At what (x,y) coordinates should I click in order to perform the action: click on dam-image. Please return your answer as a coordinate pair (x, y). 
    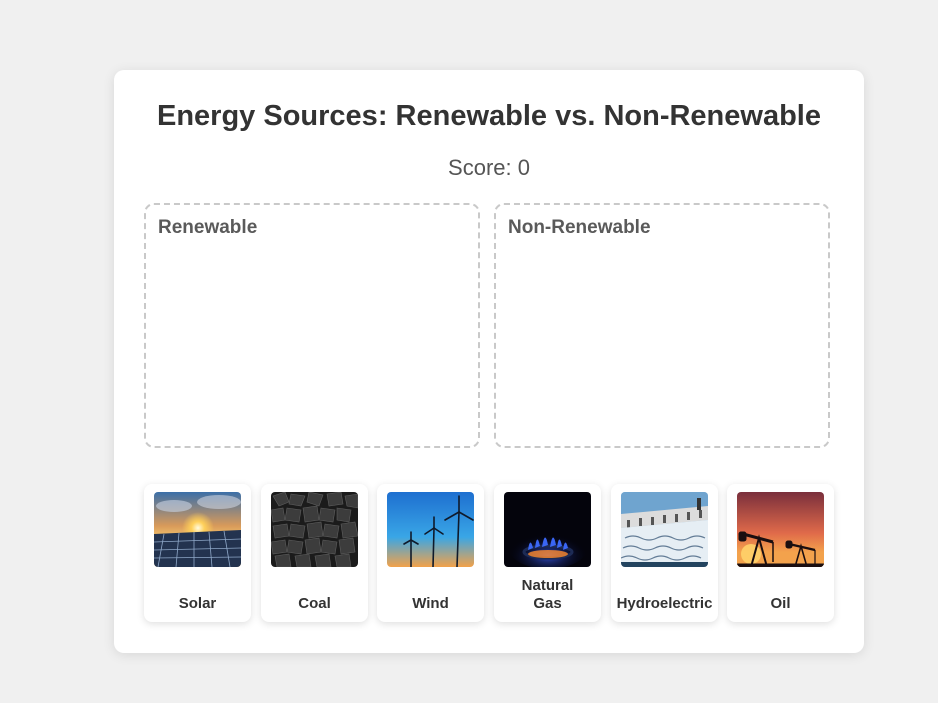
    Looking at the image, I should click on (664, 529).